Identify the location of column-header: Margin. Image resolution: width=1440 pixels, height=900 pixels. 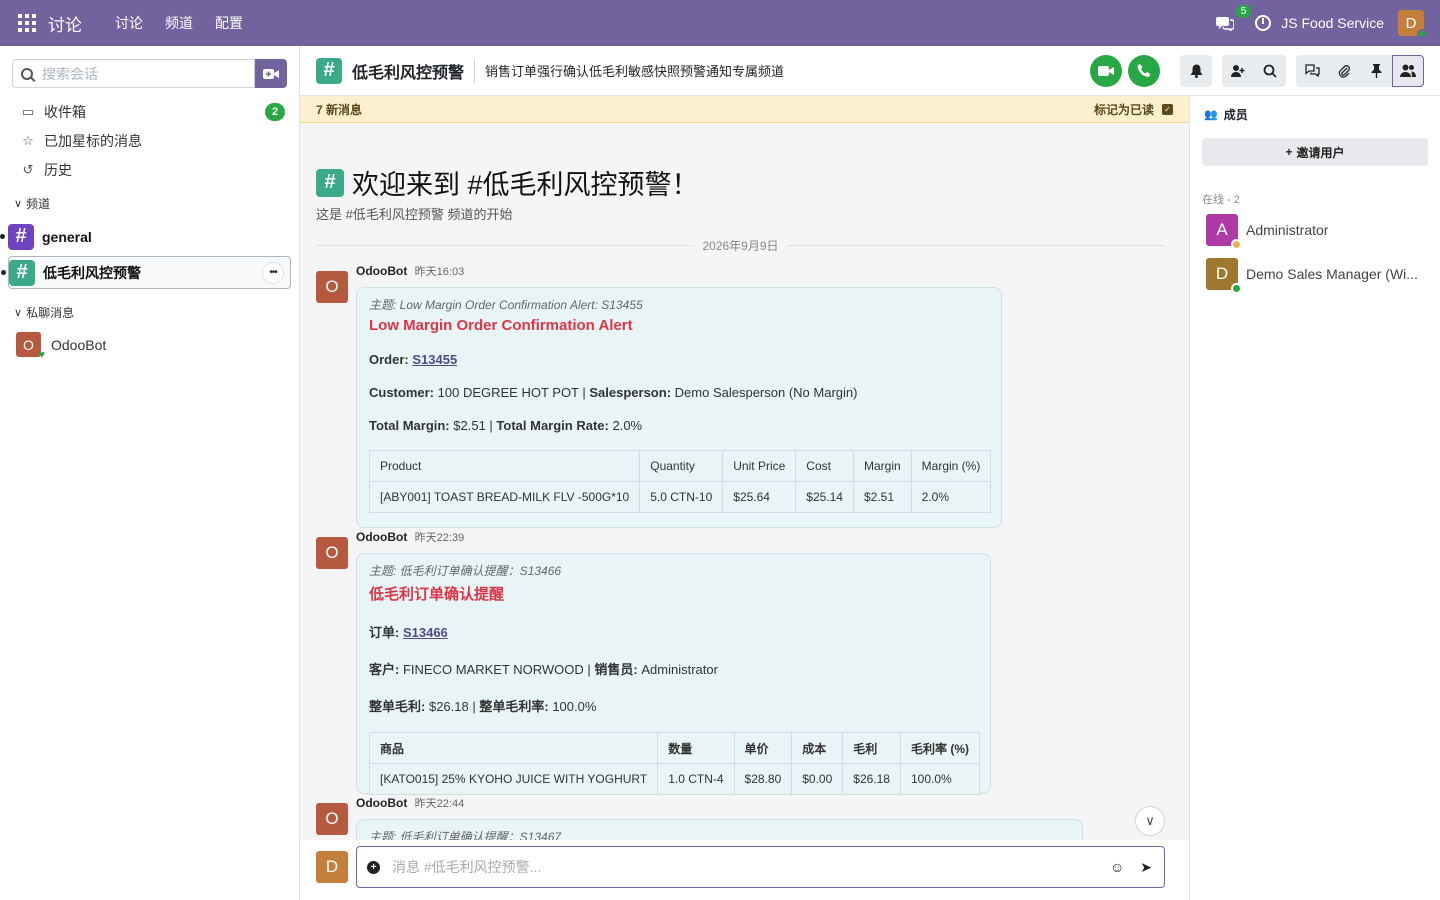
(882, 466).